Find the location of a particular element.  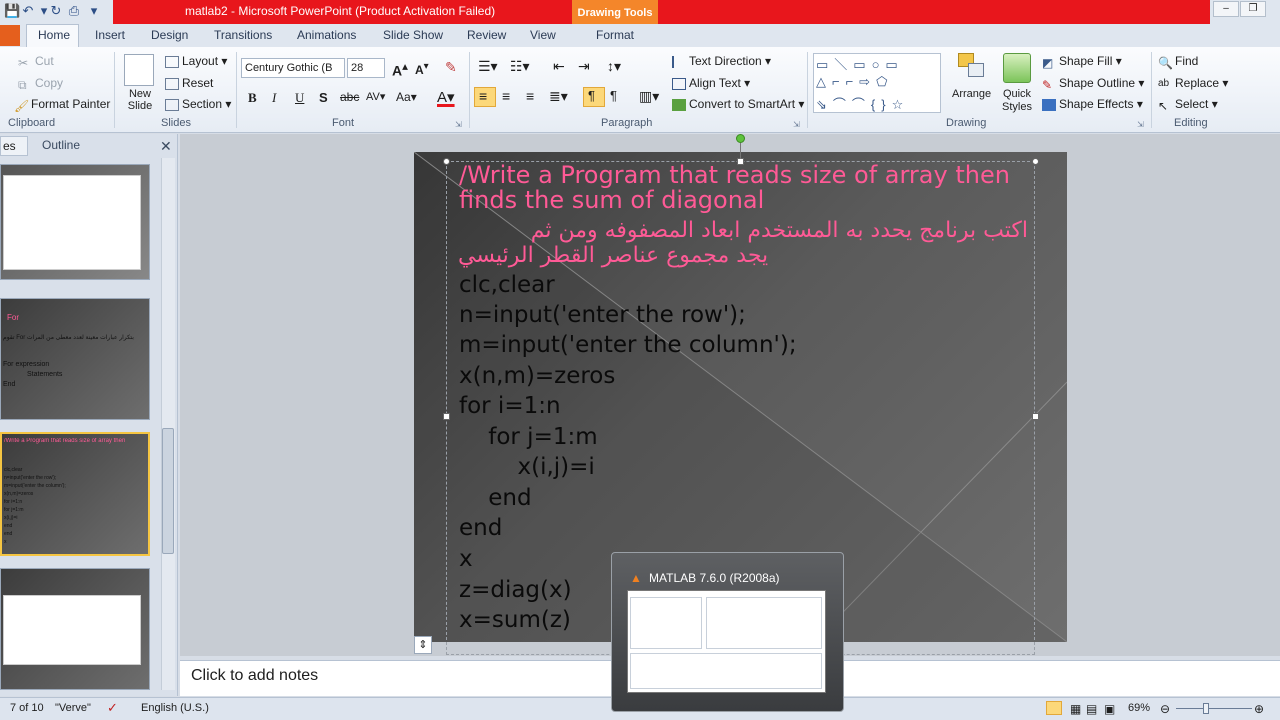

binoculars-icon: 🔍 is located at coordinates (1165, 62).